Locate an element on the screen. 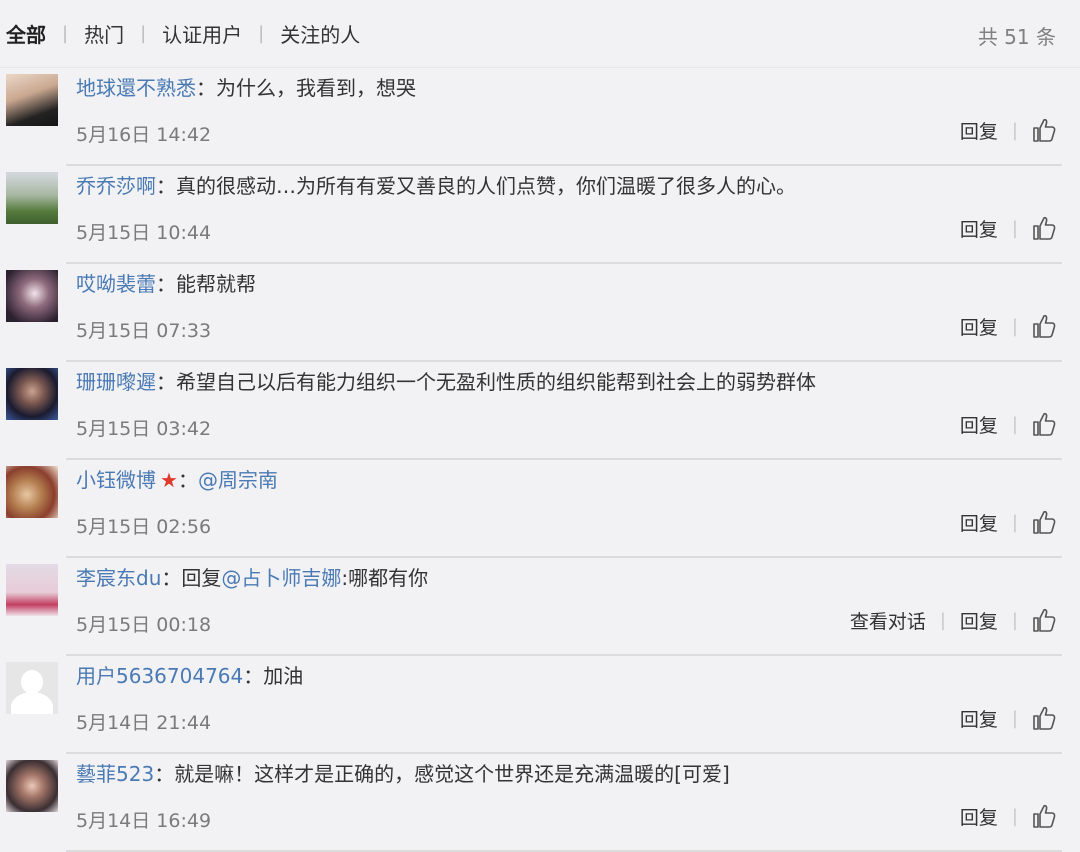 Image resolution: width=1080 pixels, height=852 pixels. username-link: 哎呦裴蕾 is located at coordinates (116, 284).